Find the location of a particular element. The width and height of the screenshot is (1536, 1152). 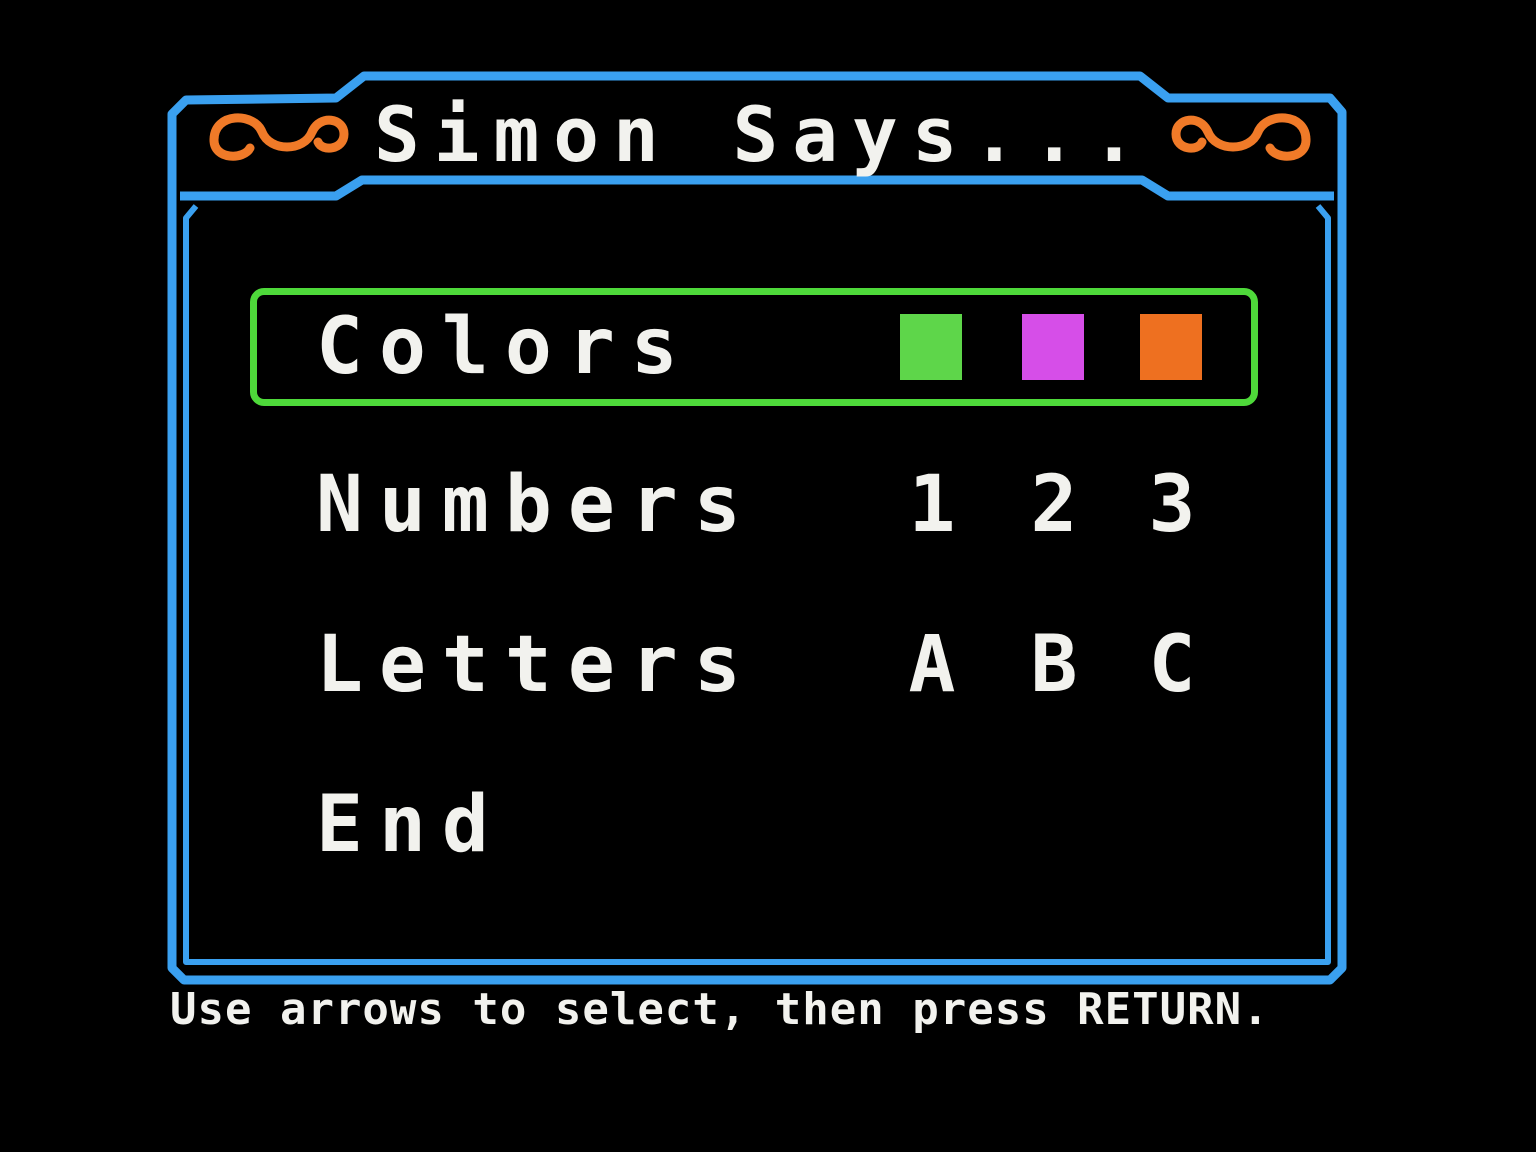

menu-item-label: Colors is located at coordinates (505, 347).